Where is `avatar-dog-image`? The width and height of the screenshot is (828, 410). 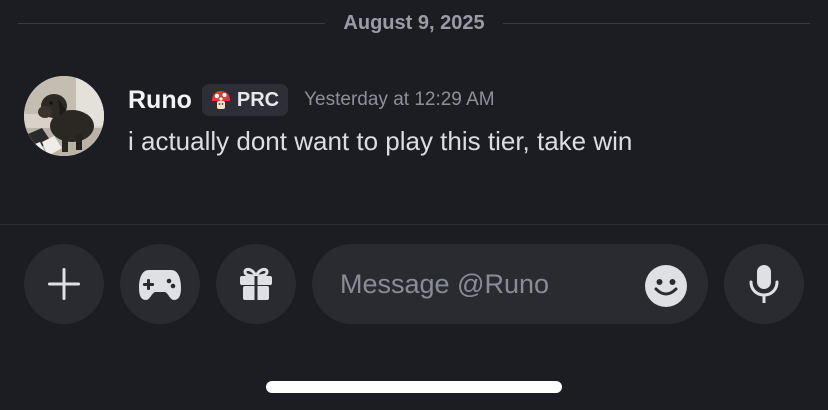 avatar-dog-image is located at coordinates (64, 116).